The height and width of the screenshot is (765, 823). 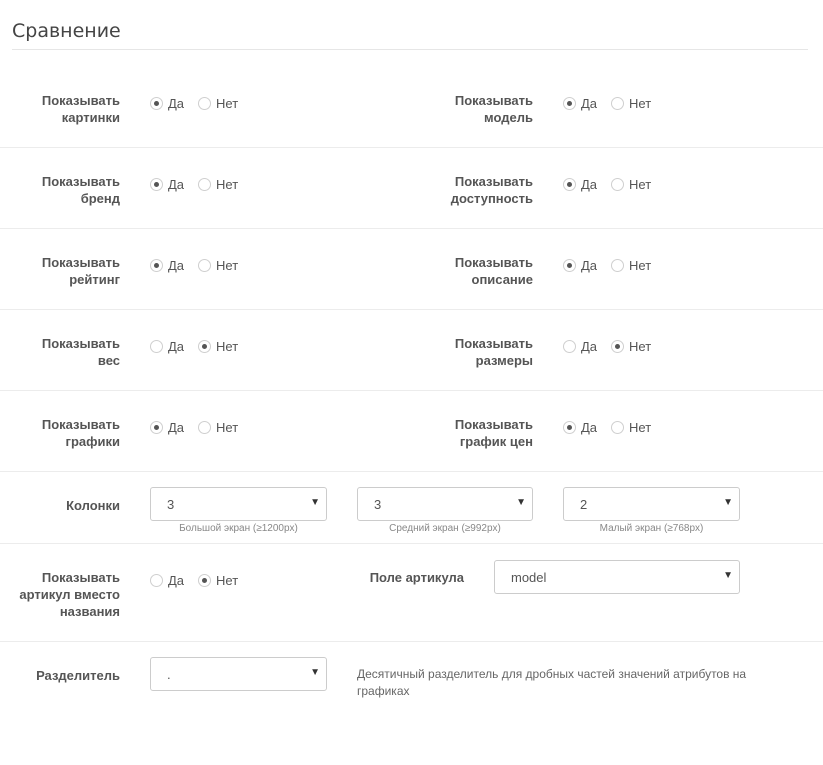 What do you see at coordinates (171, 504) in the screenshot?
I see `columns-large-value: 3` at bounding box center [171, 504].